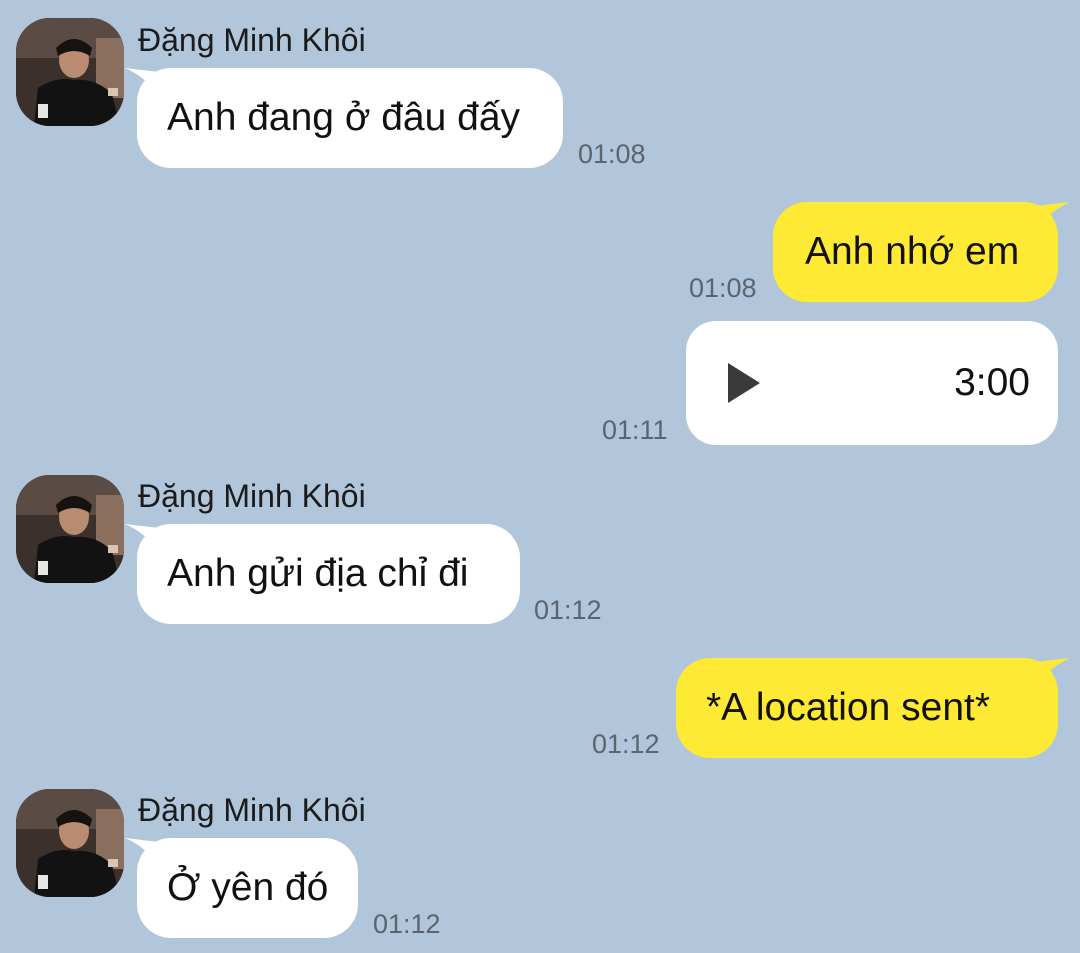 Image resolution: width=1080 pixels, height=953 pixels. I want to click on voice-message: 3:00, so click(872, 383).